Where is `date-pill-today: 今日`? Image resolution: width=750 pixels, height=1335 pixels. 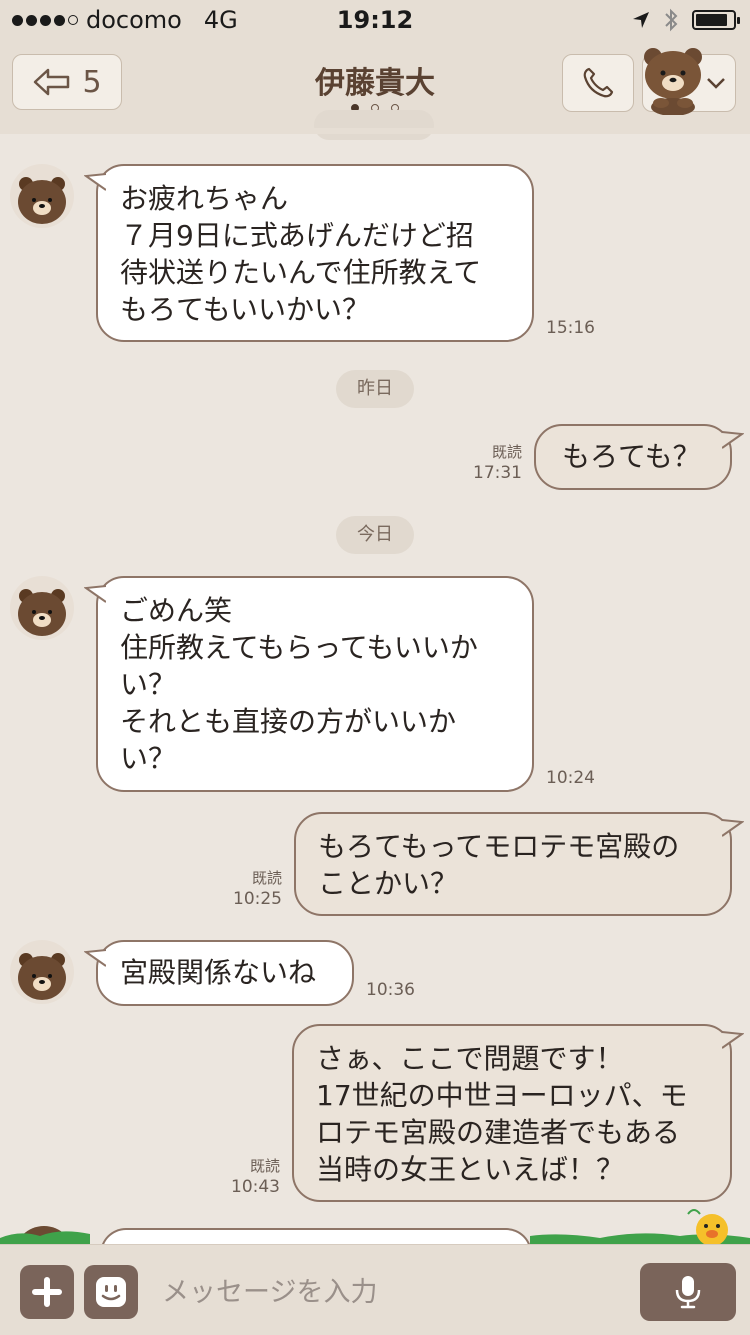
date-pill-today: 今日 is located at coordinates (375, 535).